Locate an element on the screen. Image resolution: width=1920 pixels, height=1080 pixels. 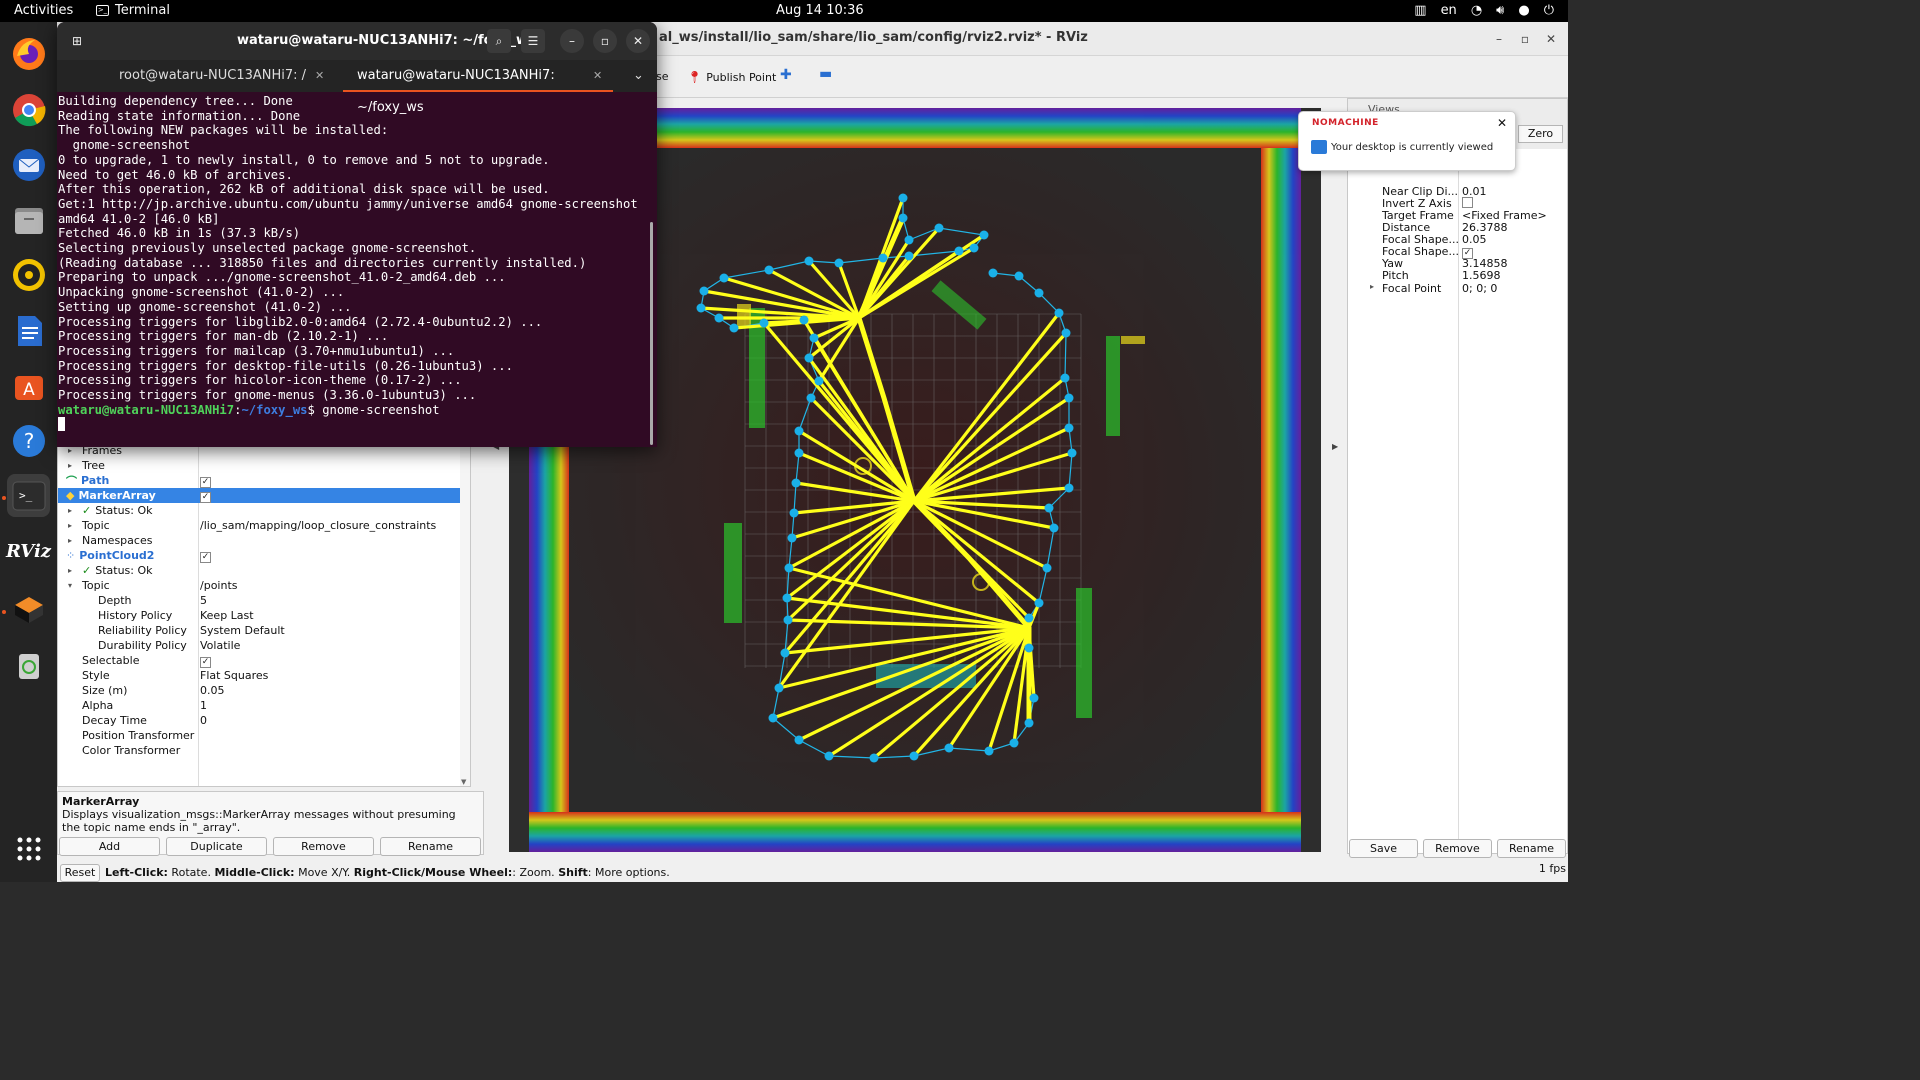
system-tray: ▥ en ◔ 🔊︎ ● ⏻ is located at coordinates (1484, 10).